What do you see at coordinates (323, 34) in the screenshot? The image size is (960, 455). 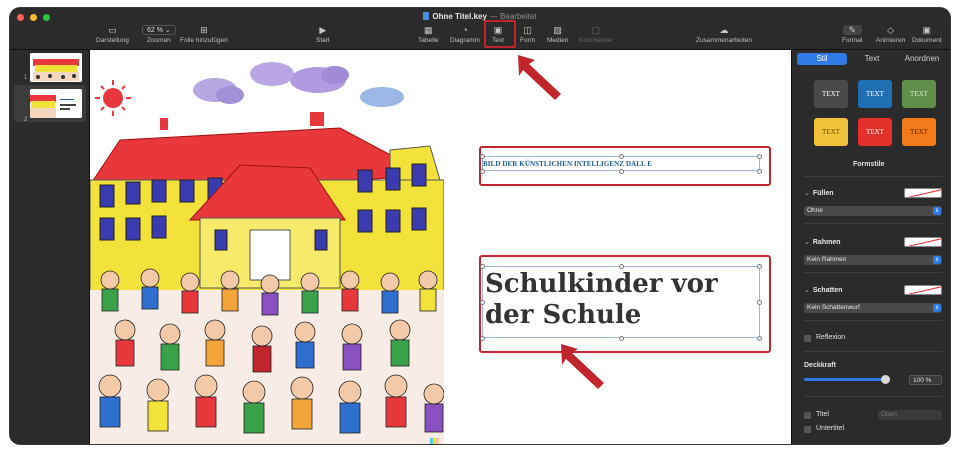 I see `play-button: ▶ Start` at bounding box center [323, 34].